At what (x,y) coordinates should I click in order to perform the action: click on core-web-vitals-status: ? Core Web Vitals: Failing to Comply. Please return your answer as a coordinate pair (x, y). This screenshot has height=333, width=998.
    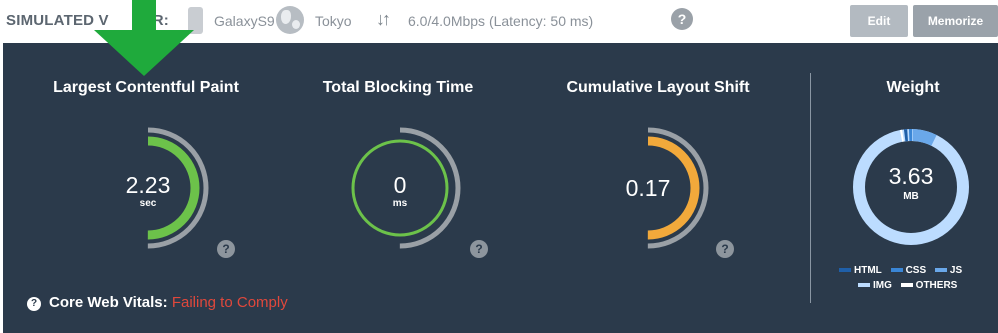
    Looking at the image, I should click on (157, 302).